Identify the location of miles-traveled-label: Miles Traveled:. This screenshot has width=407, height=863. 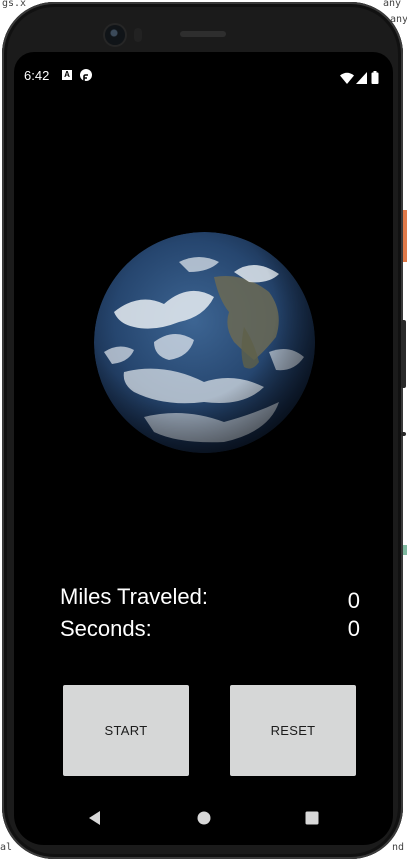
(134, 596).